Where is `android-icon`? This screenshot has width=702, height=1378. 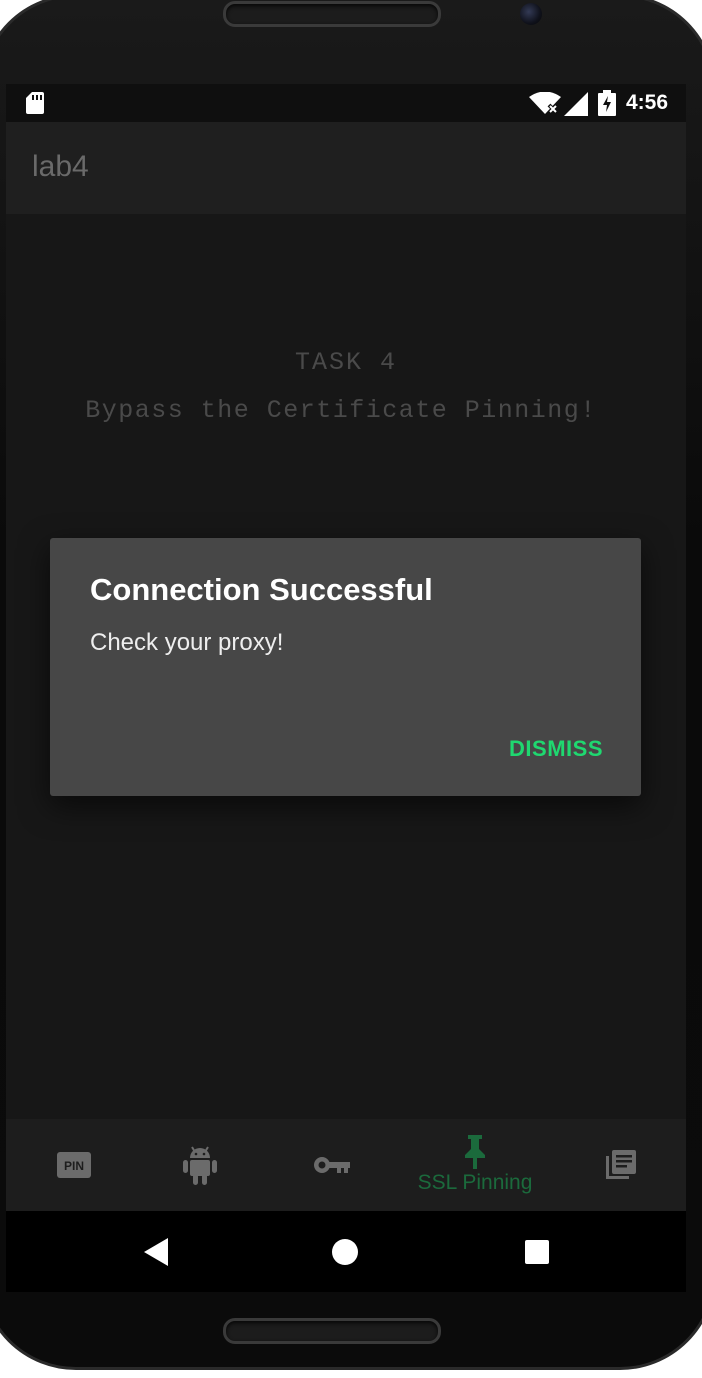 android-icon is located at coordinates (200, 1165).